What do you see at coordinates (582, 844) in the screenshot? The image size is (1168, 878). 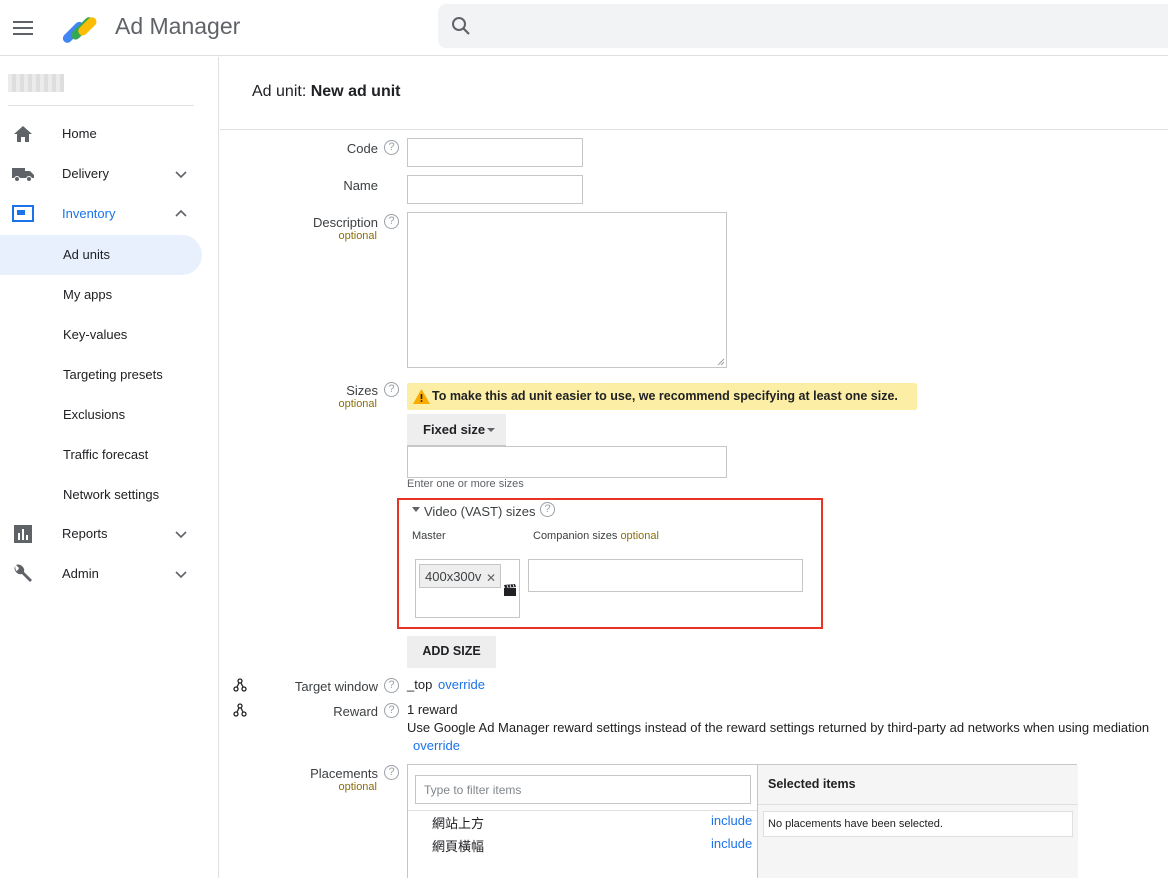 I see `placement-row: 網頁橫幅 include` at bounding box center [582, 844].